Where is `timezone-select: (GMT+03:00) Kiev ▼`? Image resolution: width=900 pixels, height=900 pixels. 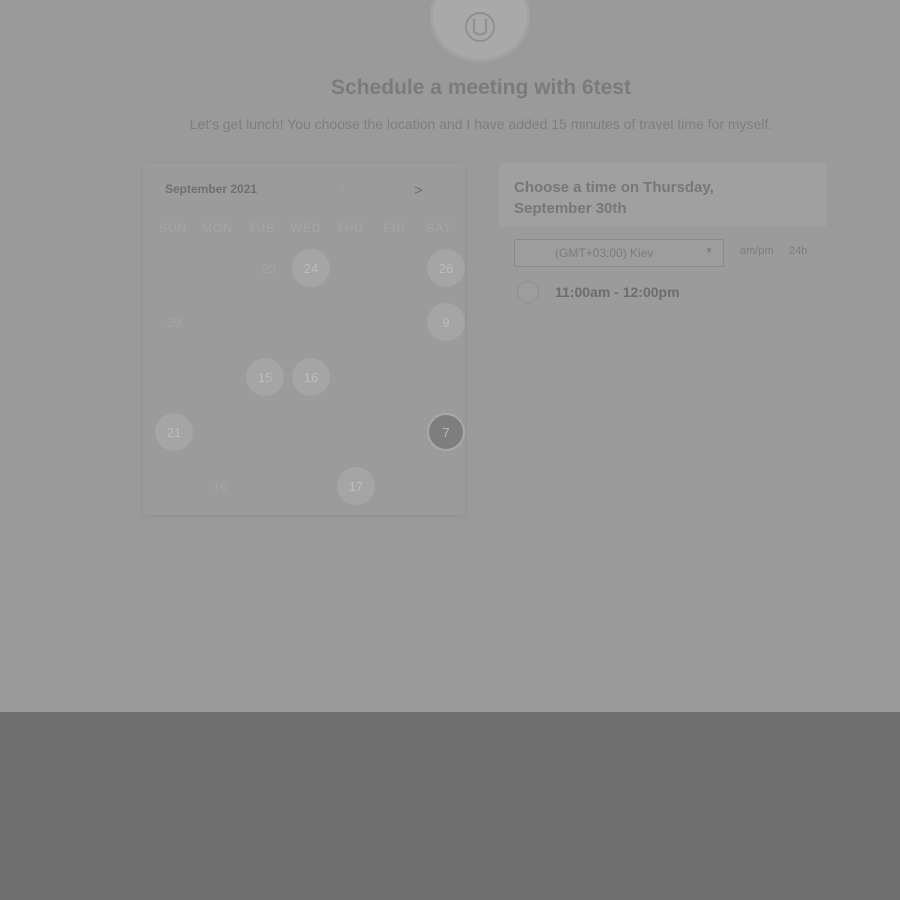 timezone-select: (GMT+03:00) Kiev ▼ is located at coordinates (619, 253).